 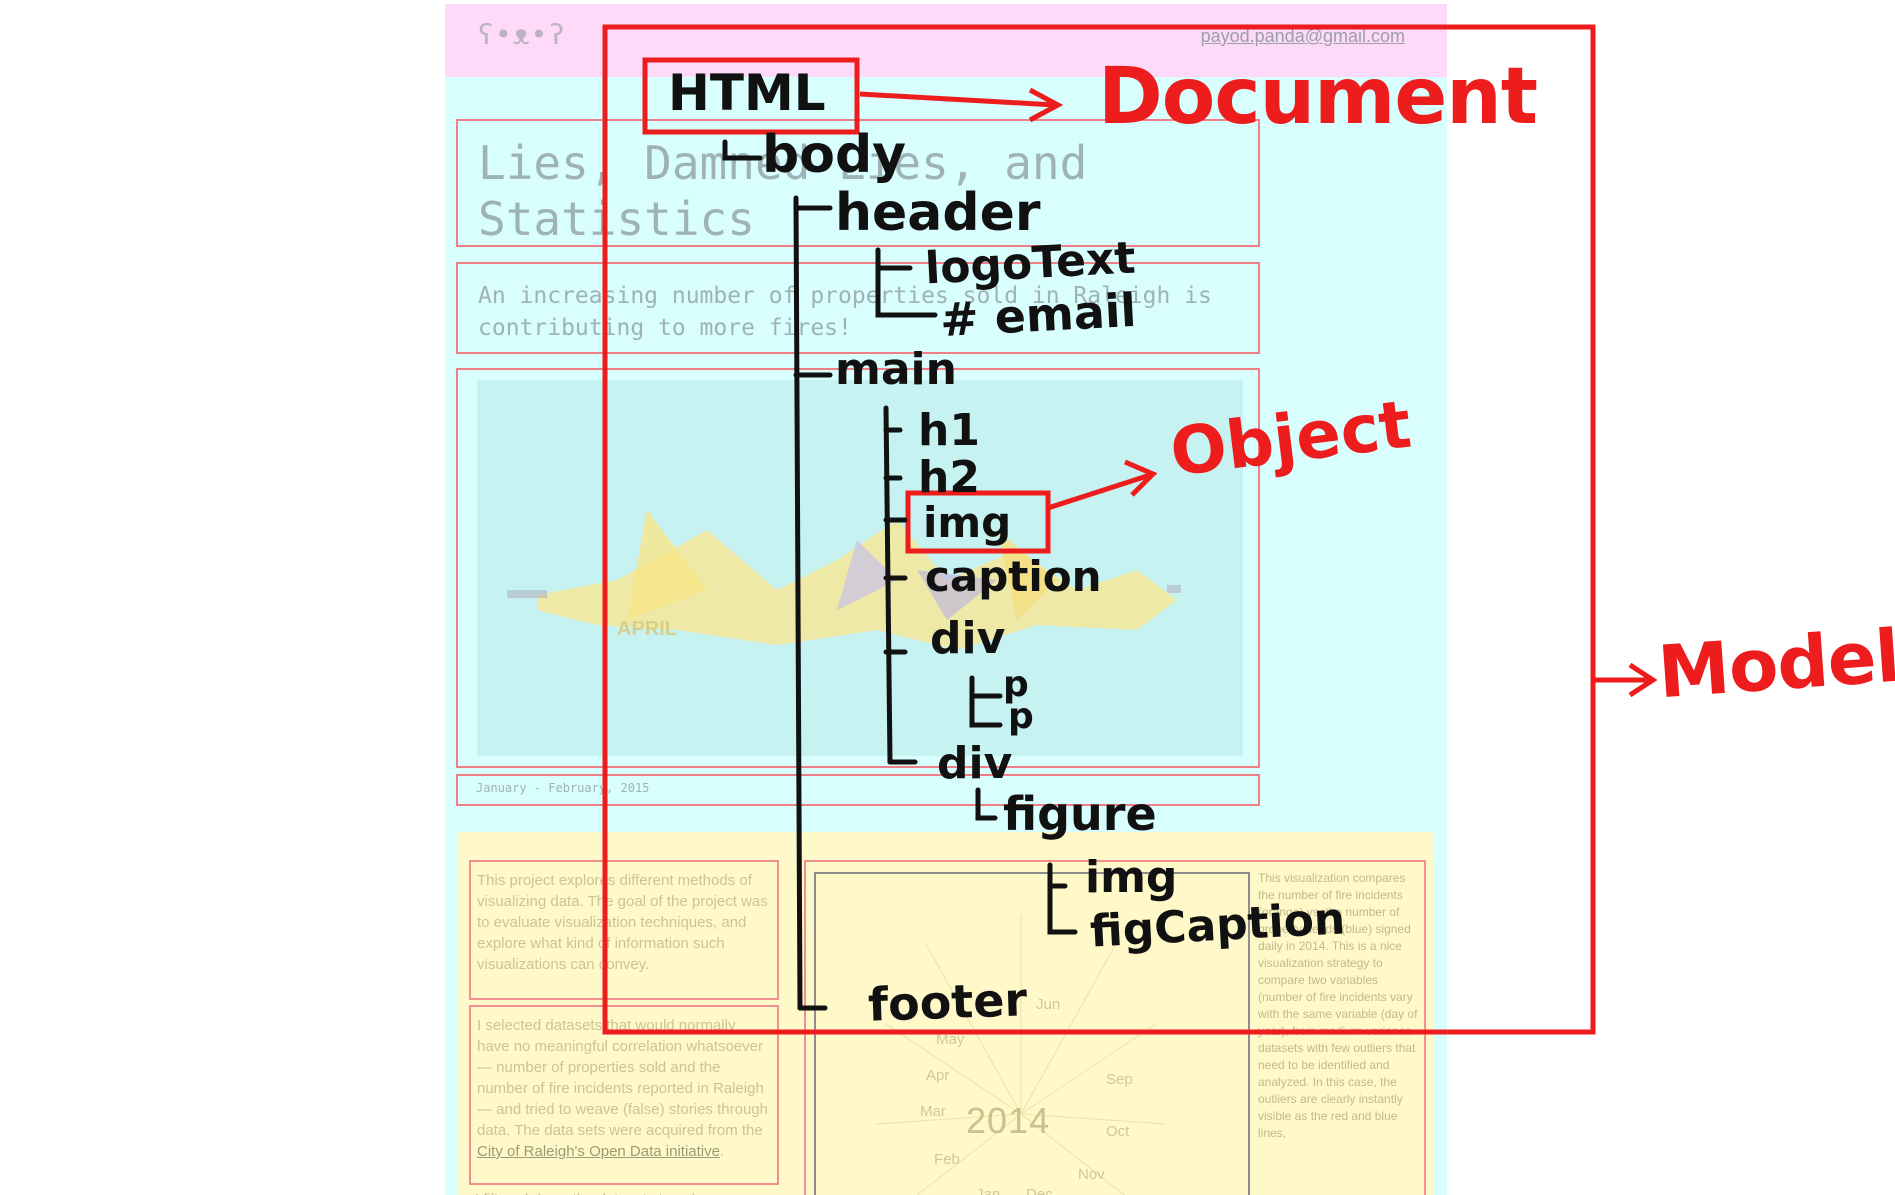 What do you see at coordinates (844, 580) in the screenshot?
I see `hero-visualization: APRIL` at bounding box center [844, 580].